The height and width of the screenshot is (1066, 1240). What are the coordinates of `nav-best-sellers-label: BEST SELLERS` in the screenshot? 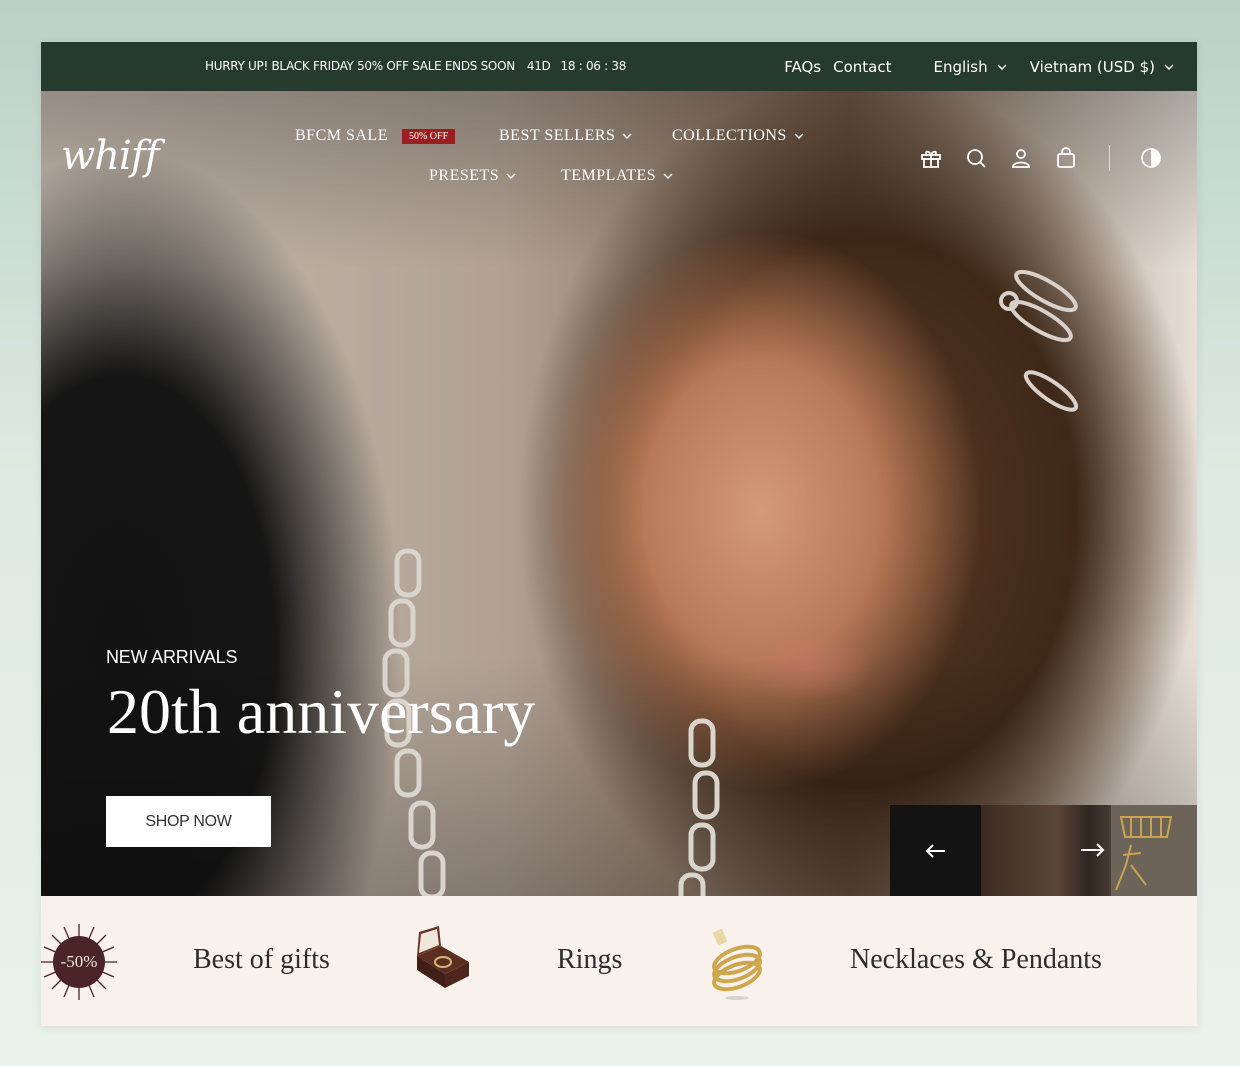 It's located at (557, 135).